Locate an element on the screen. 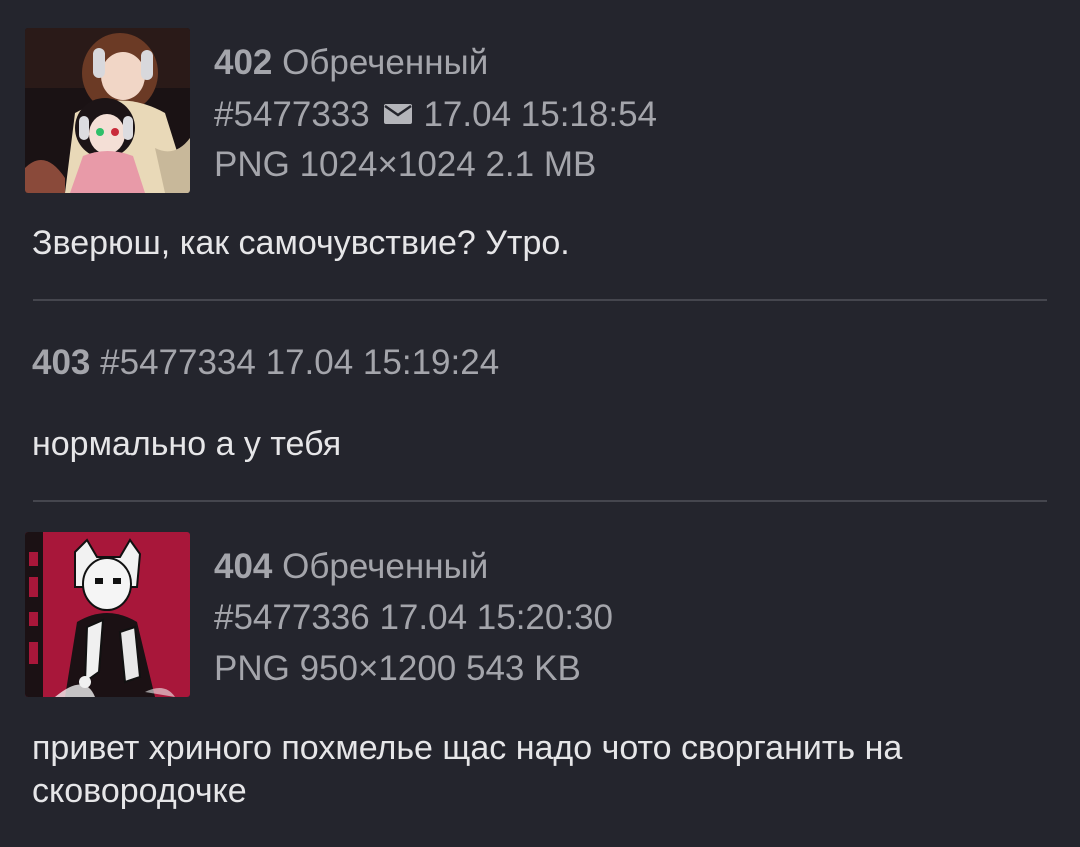 This screenshot has width=1080, height=847. file-info: PNG 1024×1024 2.1 MB is located at coordinates (405, 164).